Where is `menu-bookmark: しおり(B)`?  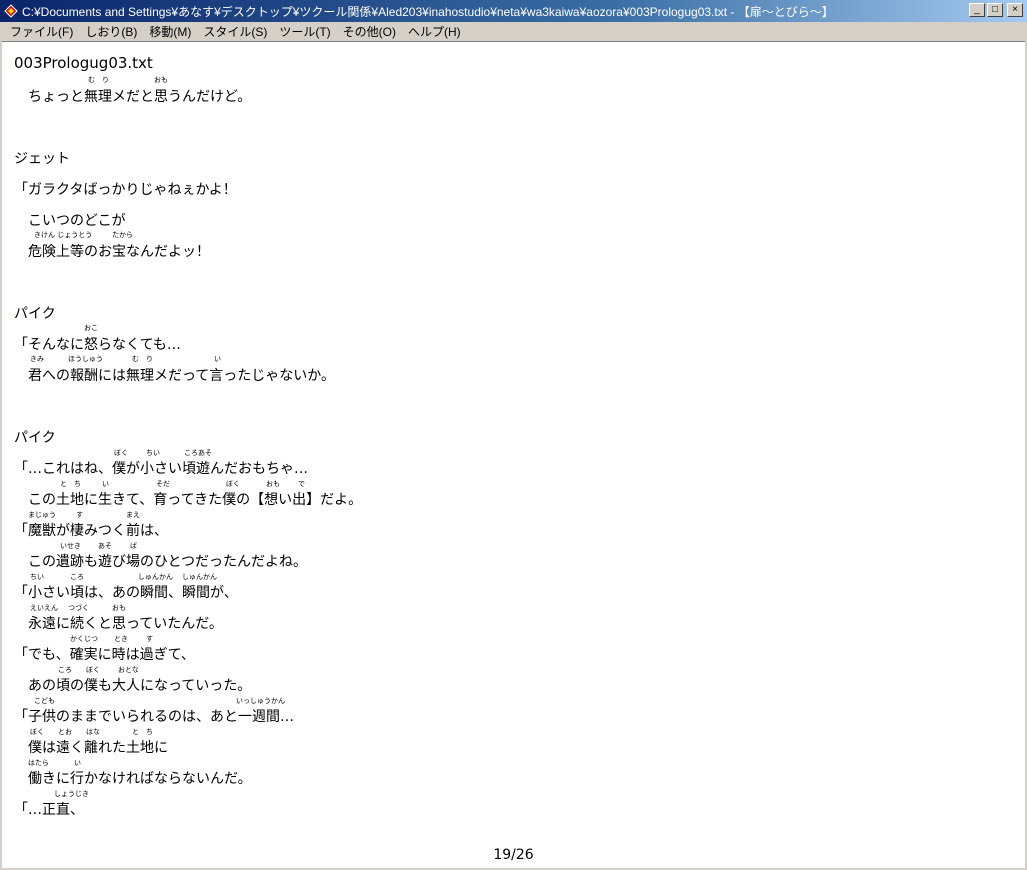
menu-bookmark: しおり(B) is located at coordinates (111, 31).